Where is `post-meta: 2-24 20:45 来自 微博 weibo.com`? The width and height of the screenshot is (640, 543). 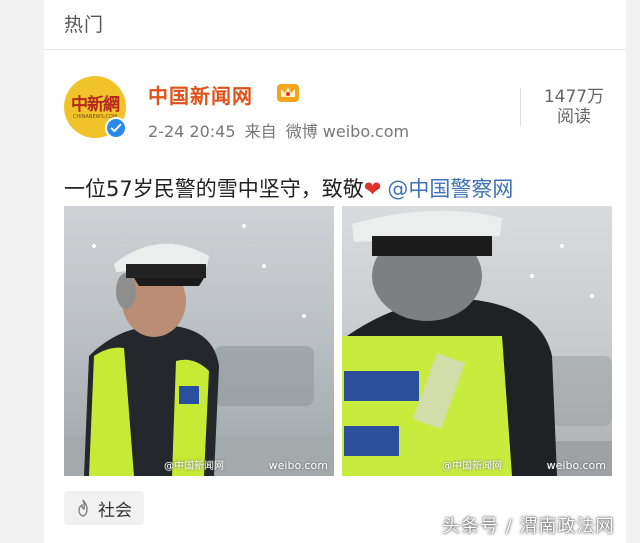
post-meta: 2-24 20:45 来自 微博 weibo.com is located at coordinates (280, 130).